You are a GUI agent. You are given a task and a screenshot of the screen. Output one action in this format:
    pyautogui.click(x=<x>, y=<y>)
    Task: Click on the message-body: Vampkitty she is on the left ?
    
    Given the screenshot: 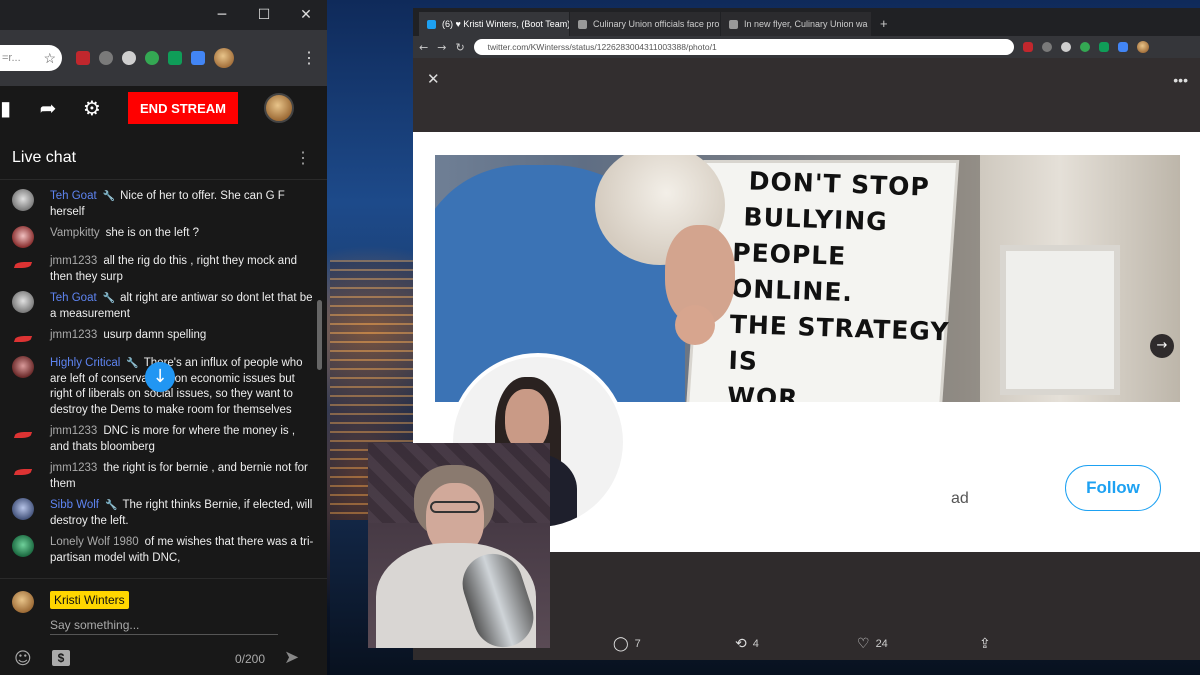 What is the action you would take?
    pyautogui.click(x=183, y=237)
    